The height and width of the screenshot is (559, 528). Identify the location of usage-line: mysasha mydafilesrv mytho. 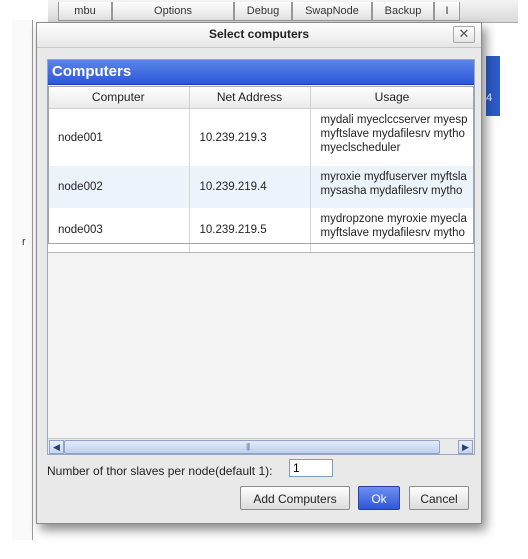
(391, 191).